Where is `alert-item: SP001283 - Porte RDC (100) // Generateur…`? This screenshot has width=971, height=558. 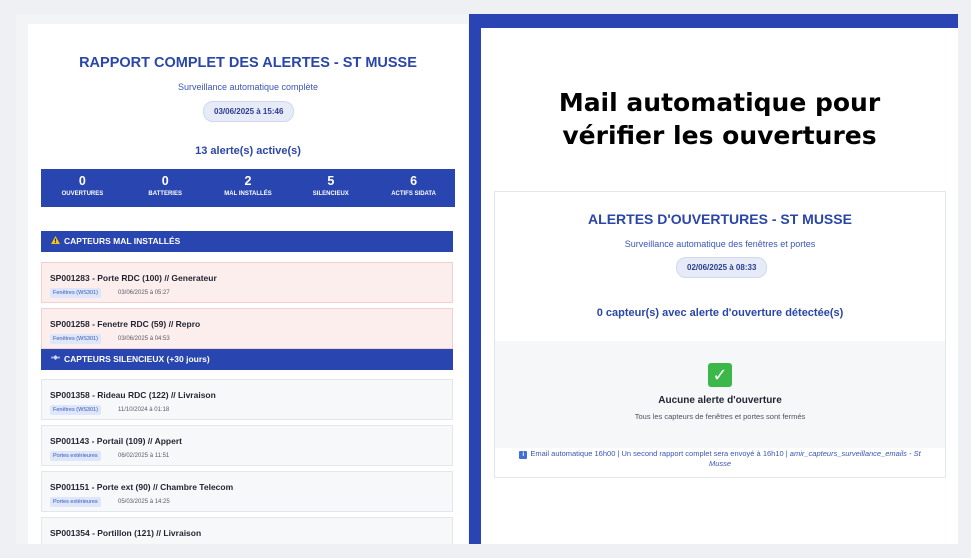
alert-item: SP001283 - Porte RDC (100) // Generateur… is located at coordinates (247, 282).